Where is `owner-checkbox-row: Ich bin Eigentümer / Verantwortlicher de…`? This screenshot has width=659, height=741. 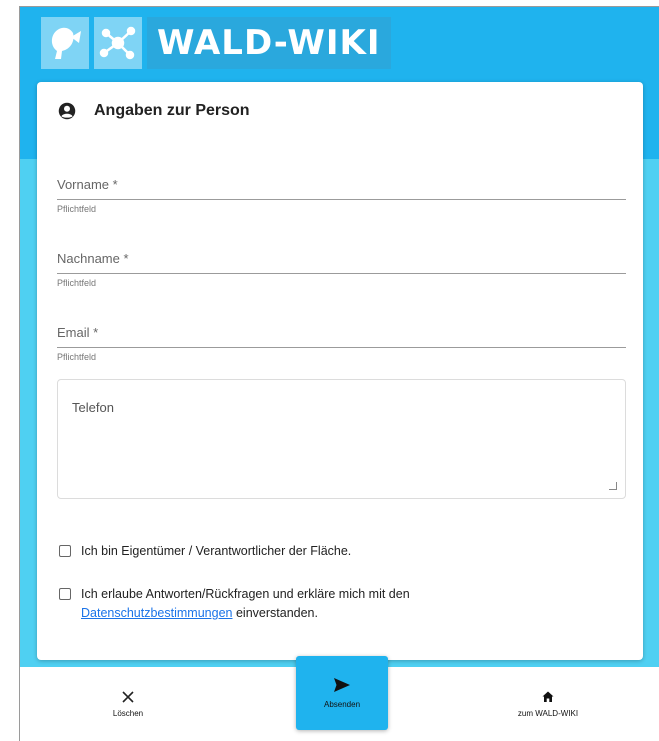 owner-checkbox-row: Ich bin Eigentümer / Verantwortlicher de… is located at coordinates (205, 551).